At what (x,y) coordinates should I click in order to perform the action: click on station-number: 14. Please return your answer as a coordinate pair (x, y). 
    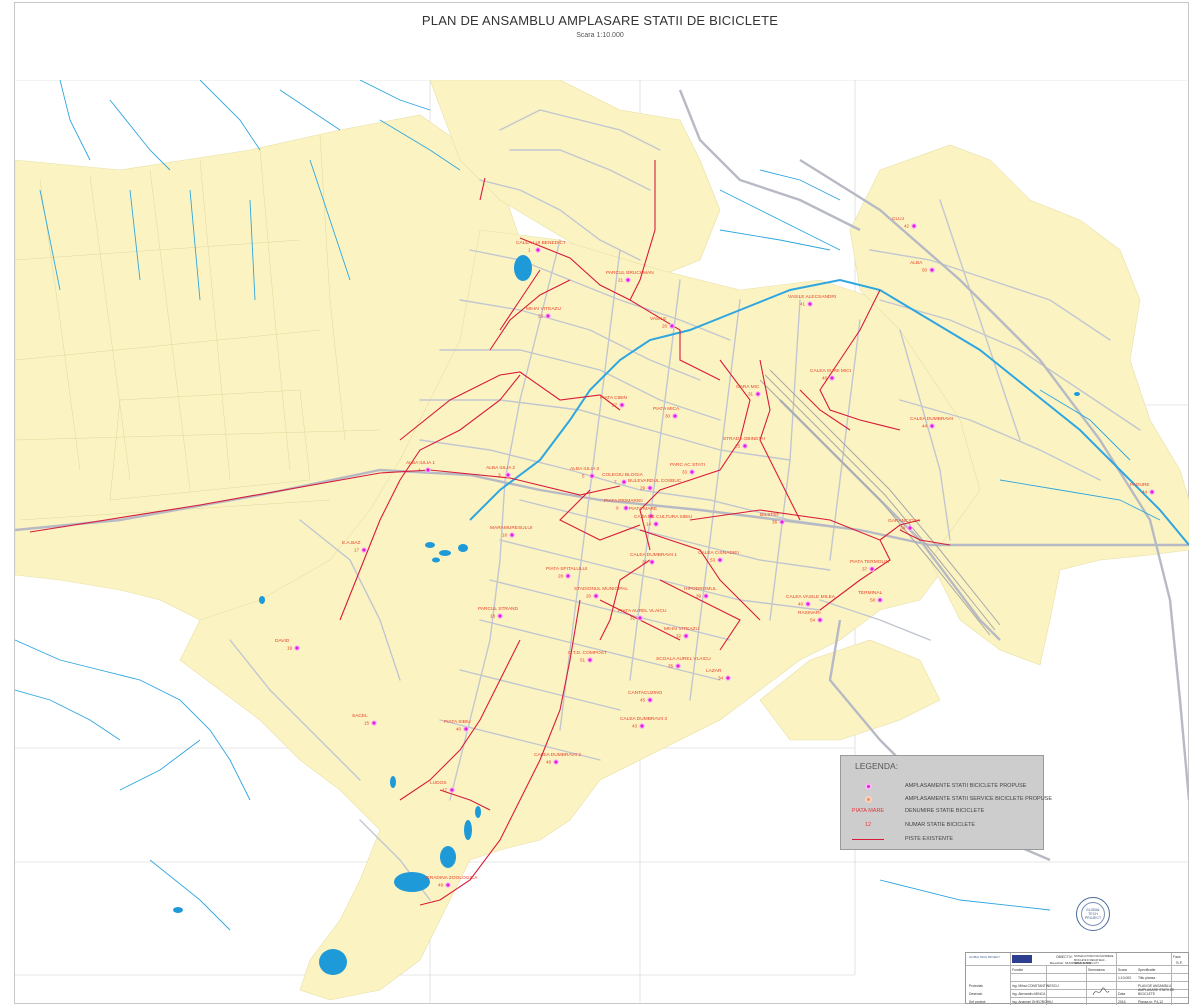
    Looking at the image, I should click on (649, 524).